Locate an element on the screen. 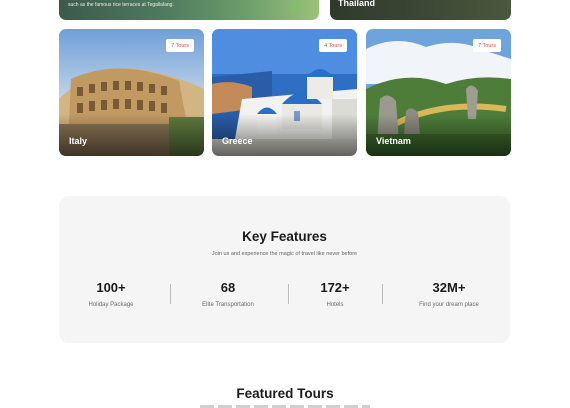 This screenshot has width=570, height=408. tours-badge: 4 Tours is located at coordinates (333, 45).